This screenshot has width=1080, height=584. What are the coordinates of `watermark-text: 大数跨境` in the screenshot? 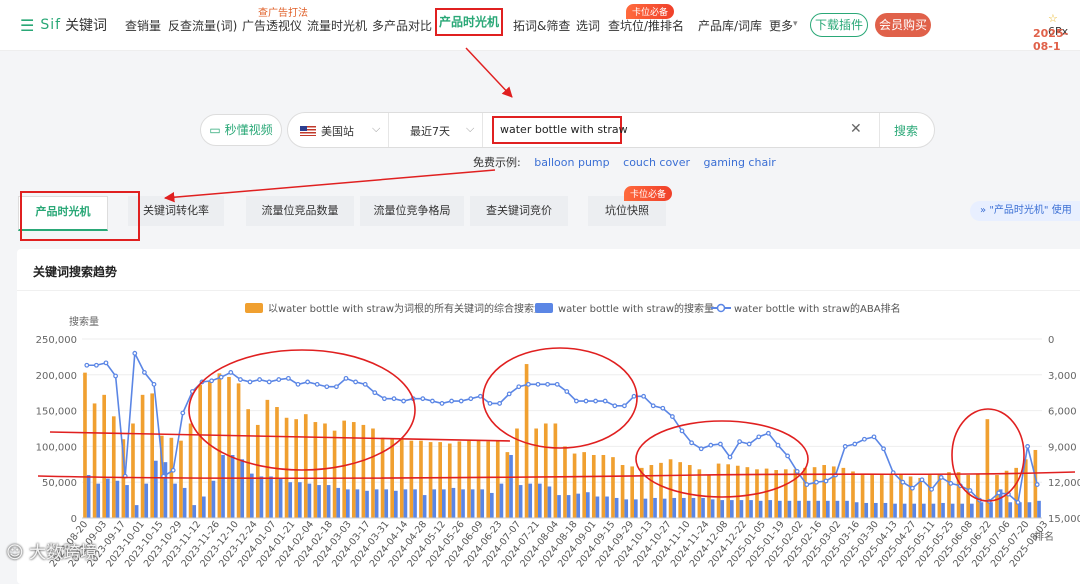 It's located at (63, 553).